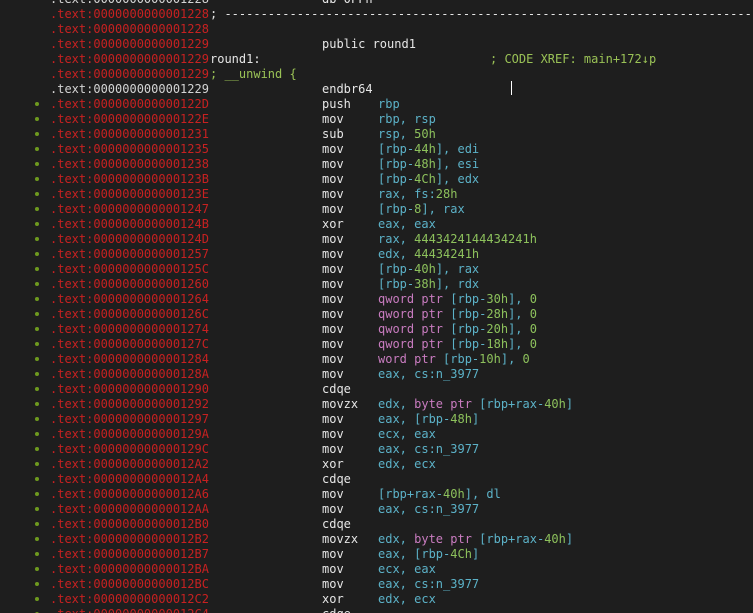 Image resolution: width=753 pixels, height=613 pixels. What do you see at coordinates (129, 119) in the screenshot?
I see `address-label: .text:000000000000122E` at bounding box center [129, 119].